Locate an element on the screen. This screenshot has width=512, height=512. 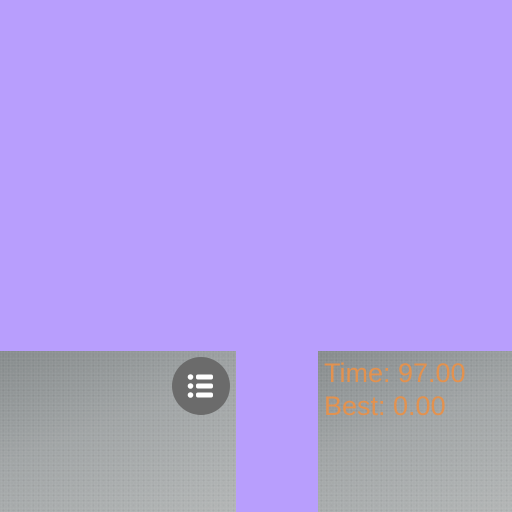
right-panel: Time: 97.00 Best: 0.00 is located at coordinates (415, 431).